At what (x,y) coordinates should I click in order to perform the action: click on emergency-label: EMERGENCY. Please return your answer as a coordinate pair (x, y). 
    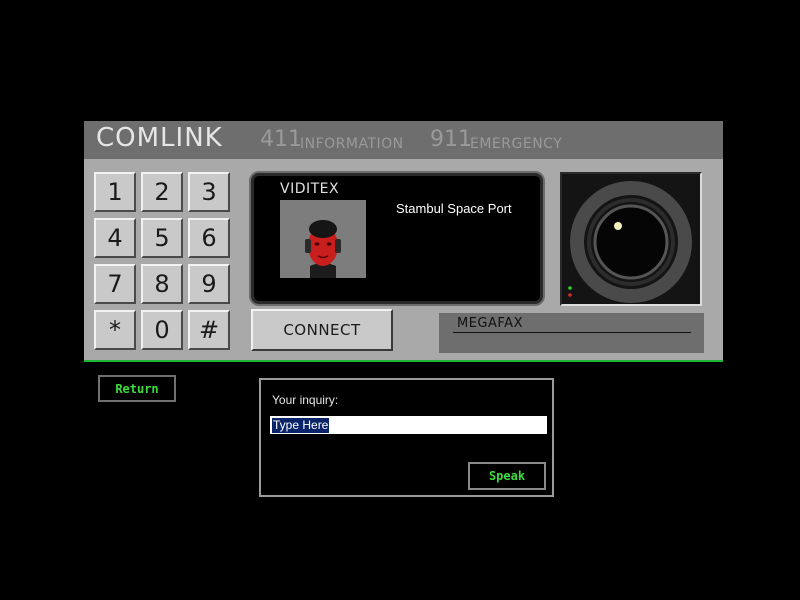
    Looking at the image, I should click on (516, 144).